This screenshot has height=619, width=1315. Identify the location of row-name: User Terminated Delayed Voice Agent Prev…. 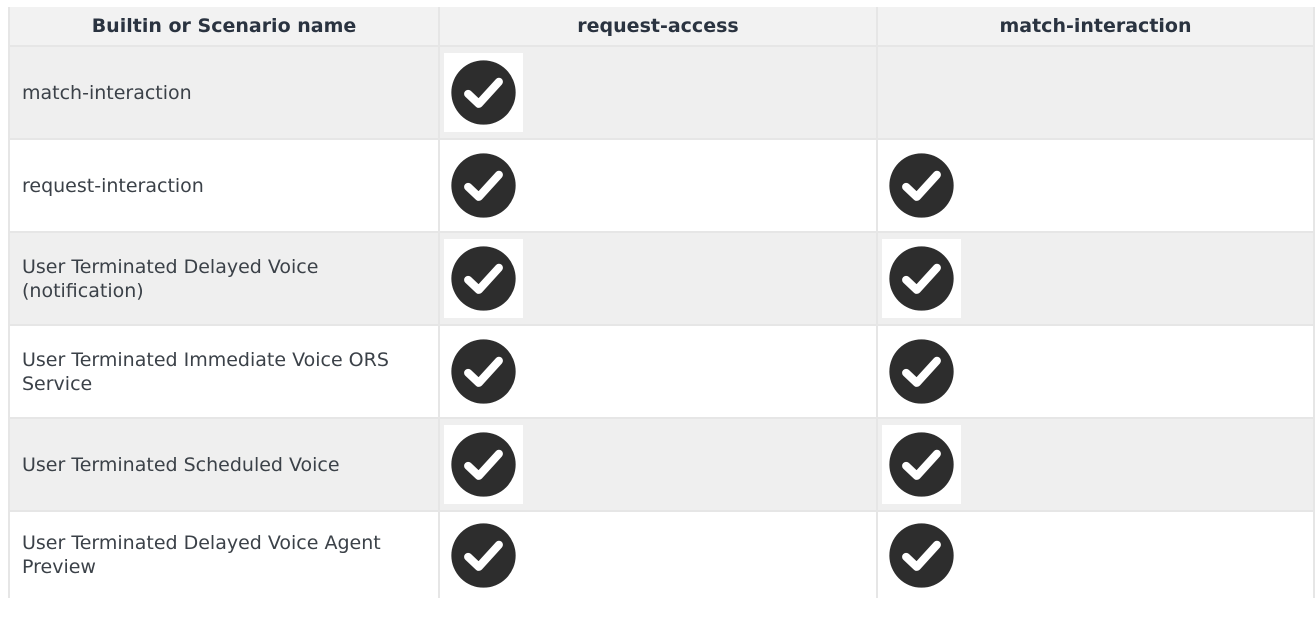
(224, 554).